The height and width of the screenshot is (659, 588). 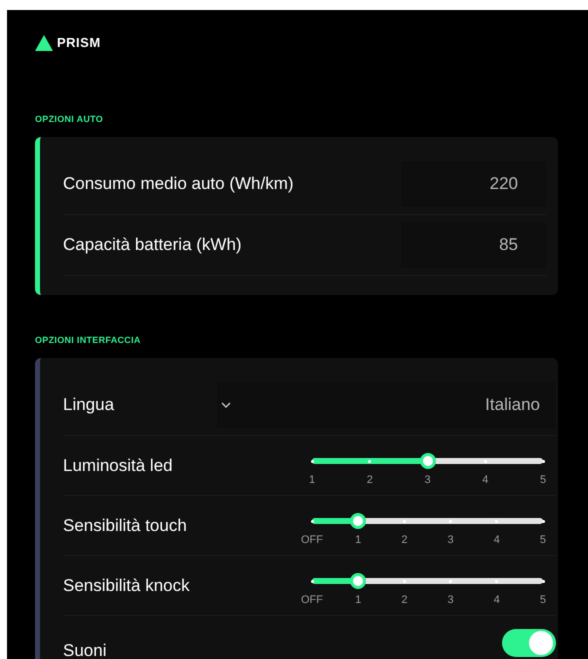 What do you see at coordinates (88, 340) in the screenshot?
I see `section-heading: OPZIONI INTERFACCIA` at bounding box center [88, 340].